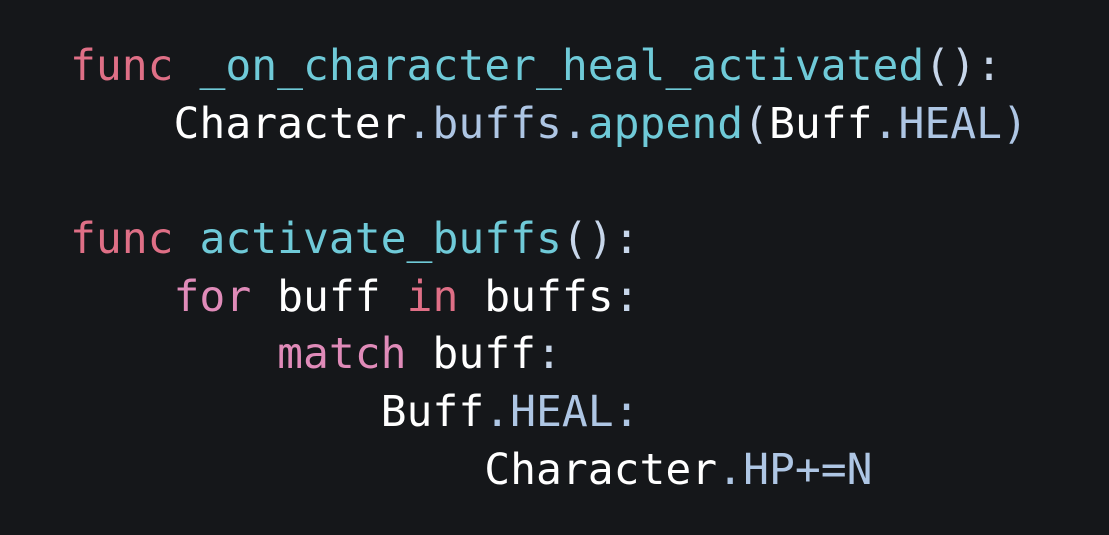 The image size is (1109, 535). I want to click on code-token-control: for, so click(212, 296).